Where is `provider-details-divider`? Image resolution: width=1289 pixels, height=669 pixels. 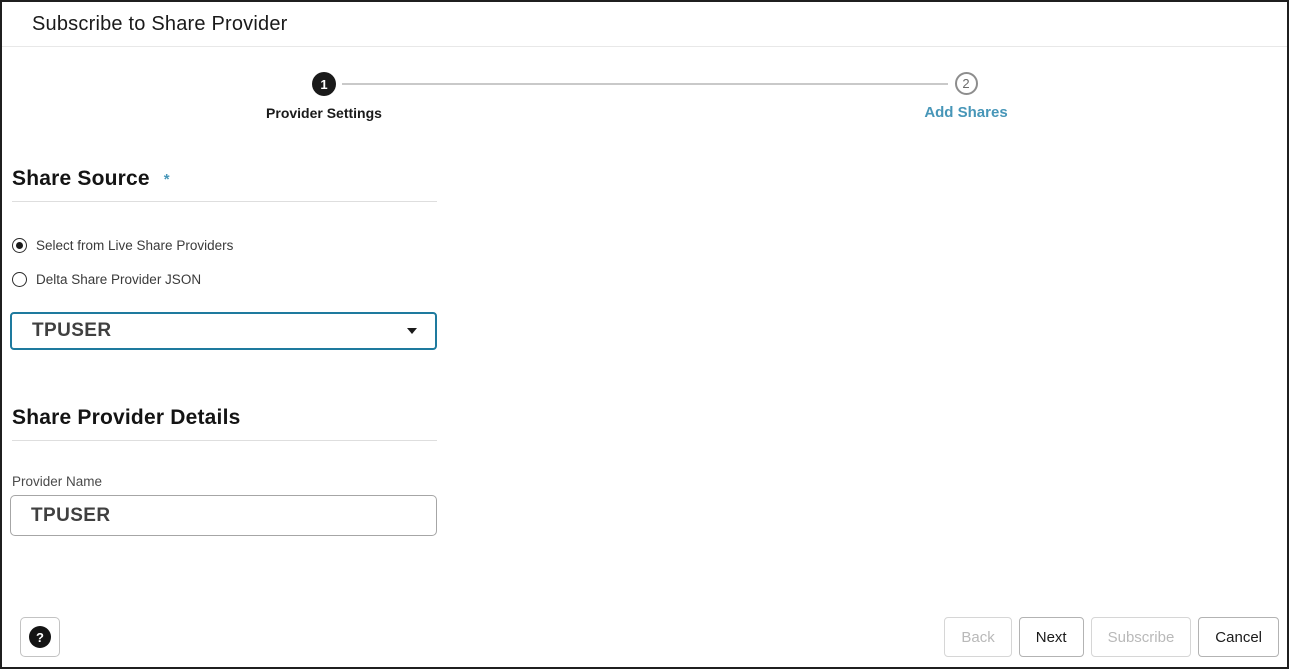 provider-details-divider is located at coordinates (224, 440).